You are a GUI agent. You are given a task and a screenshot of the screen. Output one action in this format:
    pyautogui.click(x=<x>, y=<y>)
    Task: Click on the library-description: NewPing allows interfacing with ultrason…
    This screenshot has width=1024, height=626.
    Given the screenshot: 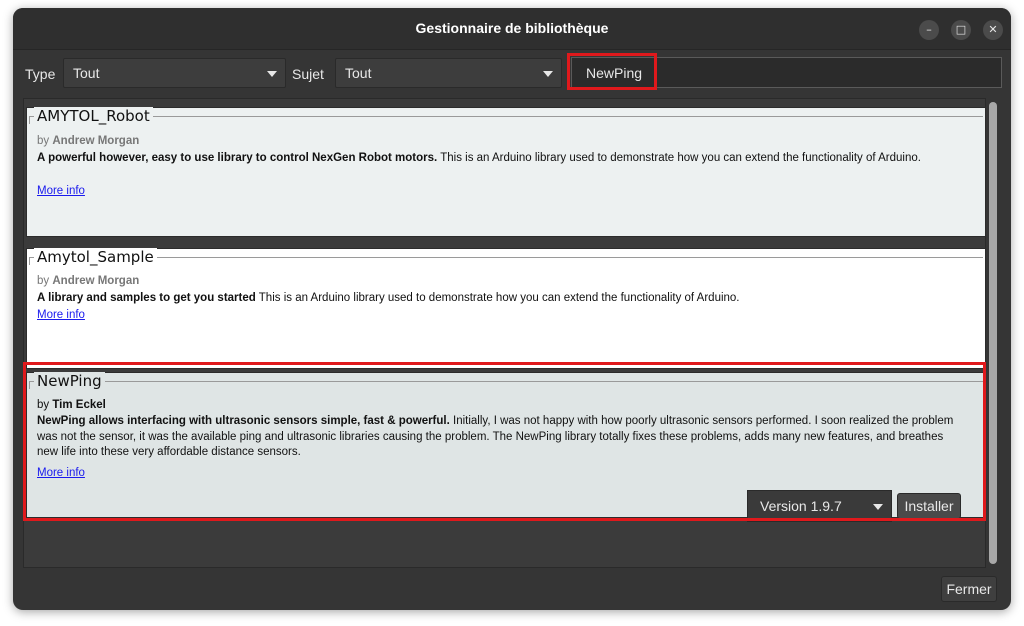 What is the action you would take?
    pyautogui.click(x=502, y=437)
    